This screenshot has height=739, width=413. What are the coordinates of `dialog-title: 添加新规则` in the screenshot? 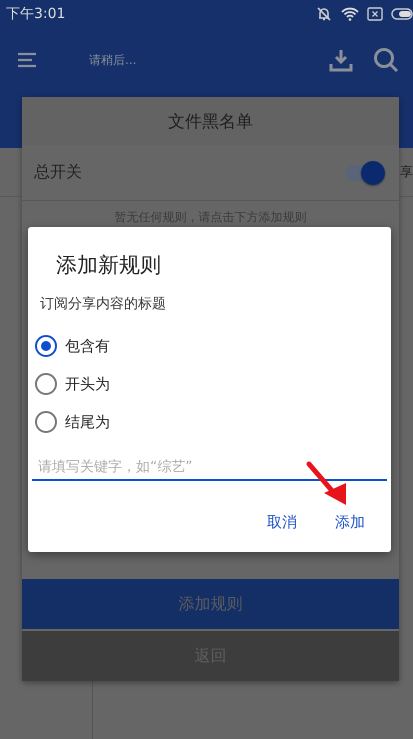 It's located at (109, 265).